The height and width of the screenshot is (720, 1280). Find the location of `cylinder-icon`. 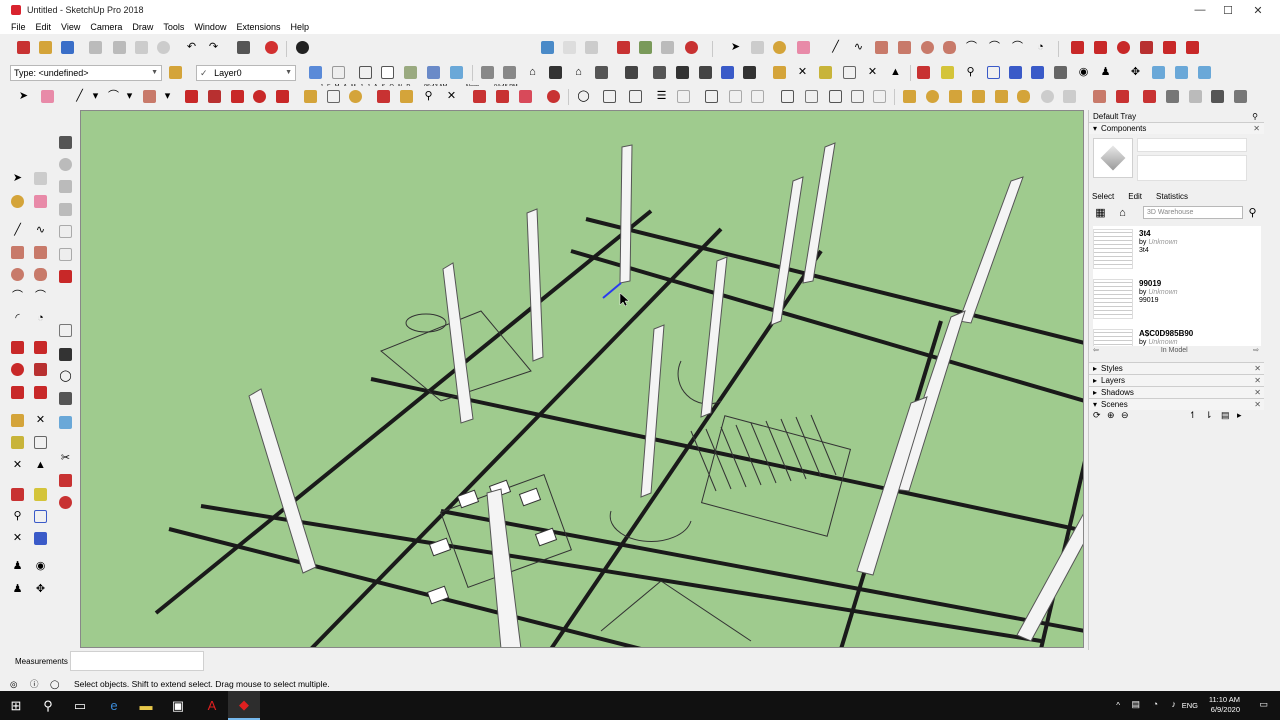

cylinder-icon is located at coordinates (857, 96).